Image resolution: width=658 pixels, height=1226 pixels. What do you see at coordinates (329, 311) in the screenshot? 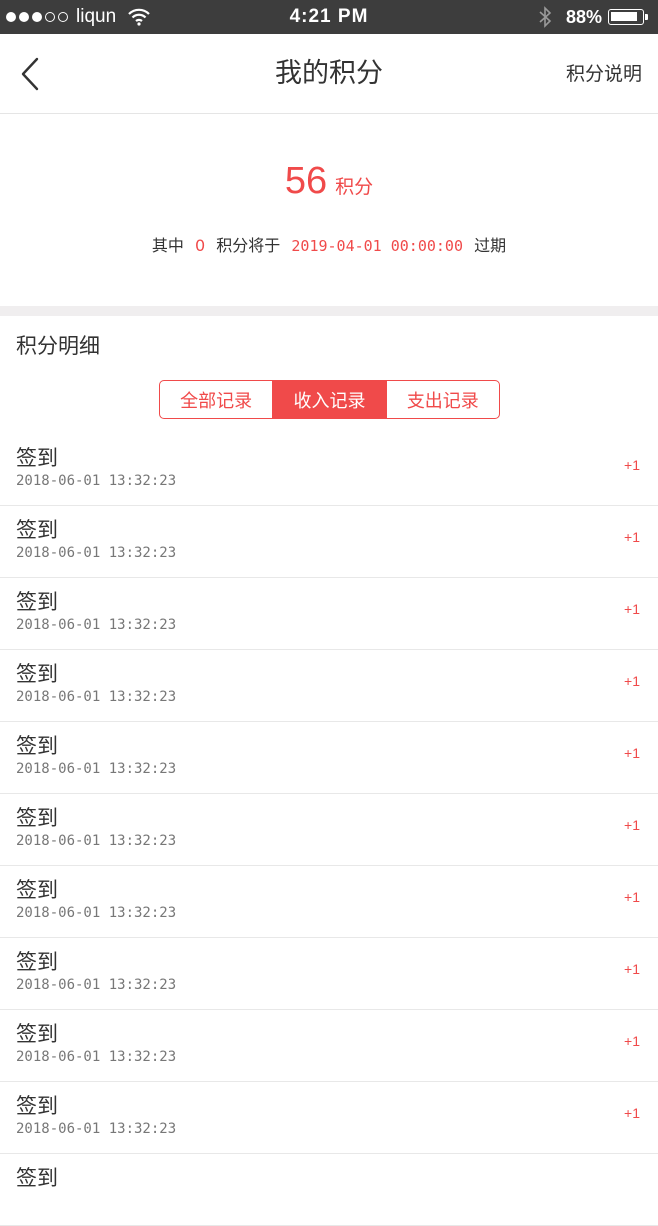
I see `section-divider` at bounding box center [329, 311].